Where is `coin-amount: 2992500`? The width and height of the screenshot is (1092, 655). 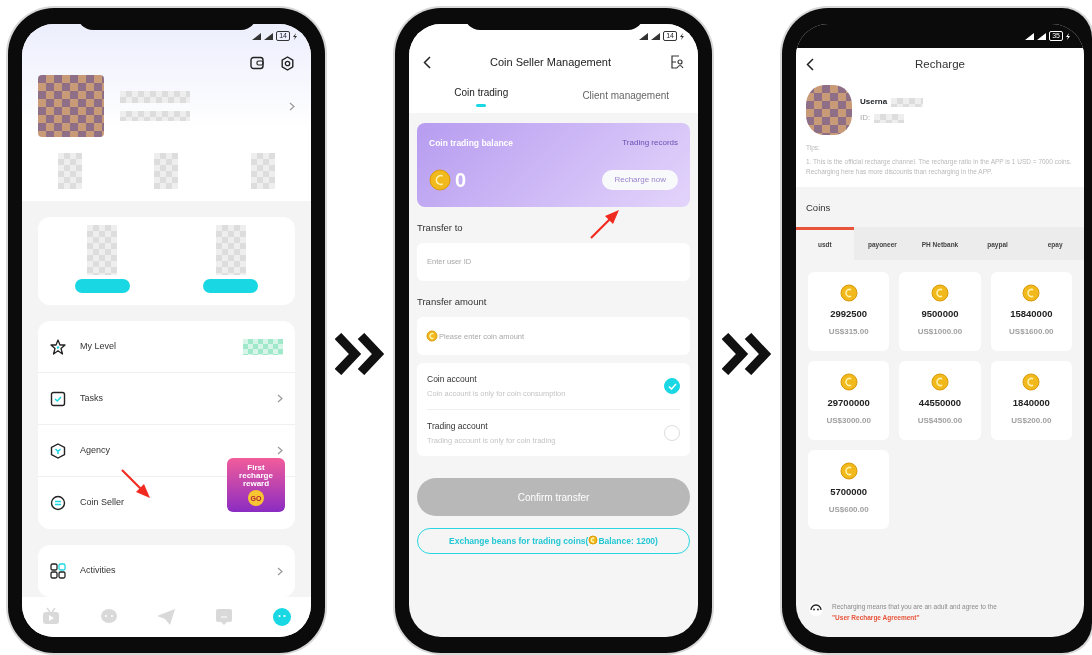 coin-amount: 2992500 is located at coordinates (849, 313).